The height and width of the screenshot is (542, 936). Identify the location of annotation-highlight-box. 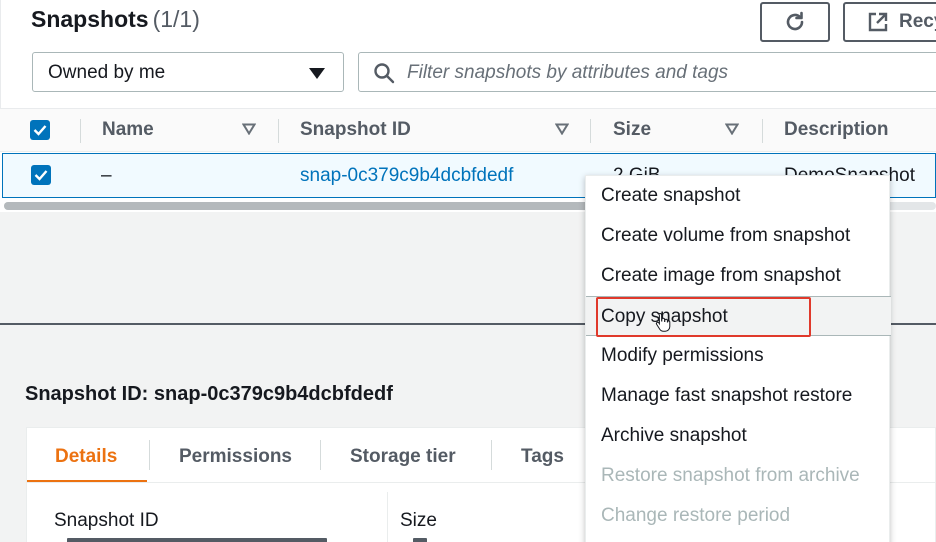
(703, 317).